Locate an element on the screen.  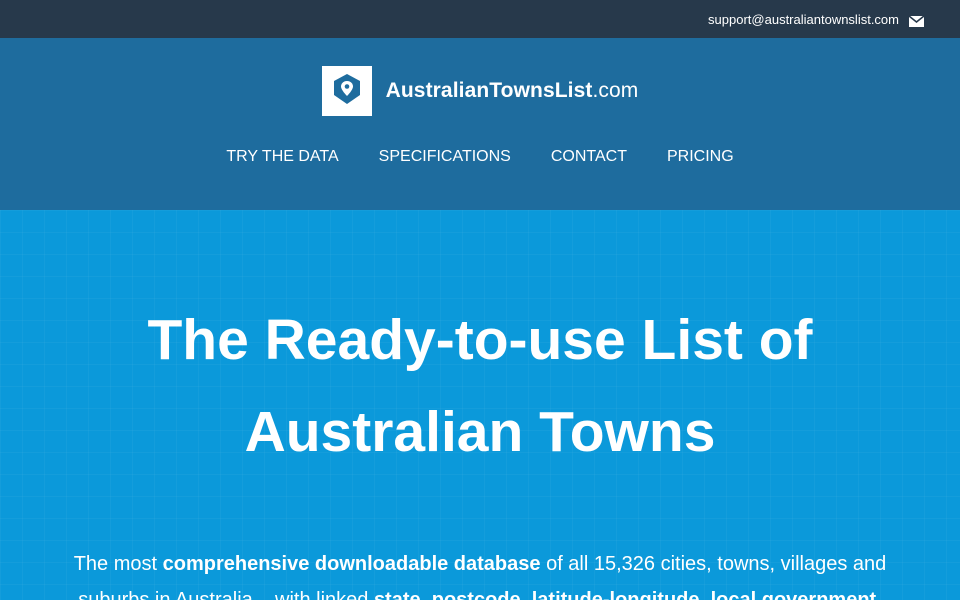
hero-title-line-1: The Ready-to-use List of is located at coordinates (480, 340).